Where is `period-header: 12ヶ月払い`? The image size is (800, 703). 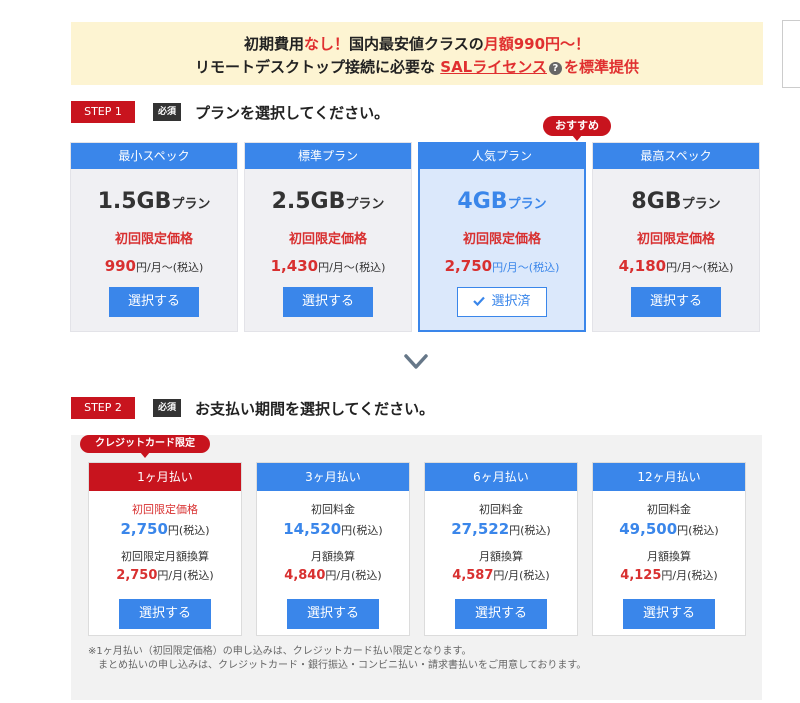 period-header: 12ヶ月払い is located at coordinates (669, 477).